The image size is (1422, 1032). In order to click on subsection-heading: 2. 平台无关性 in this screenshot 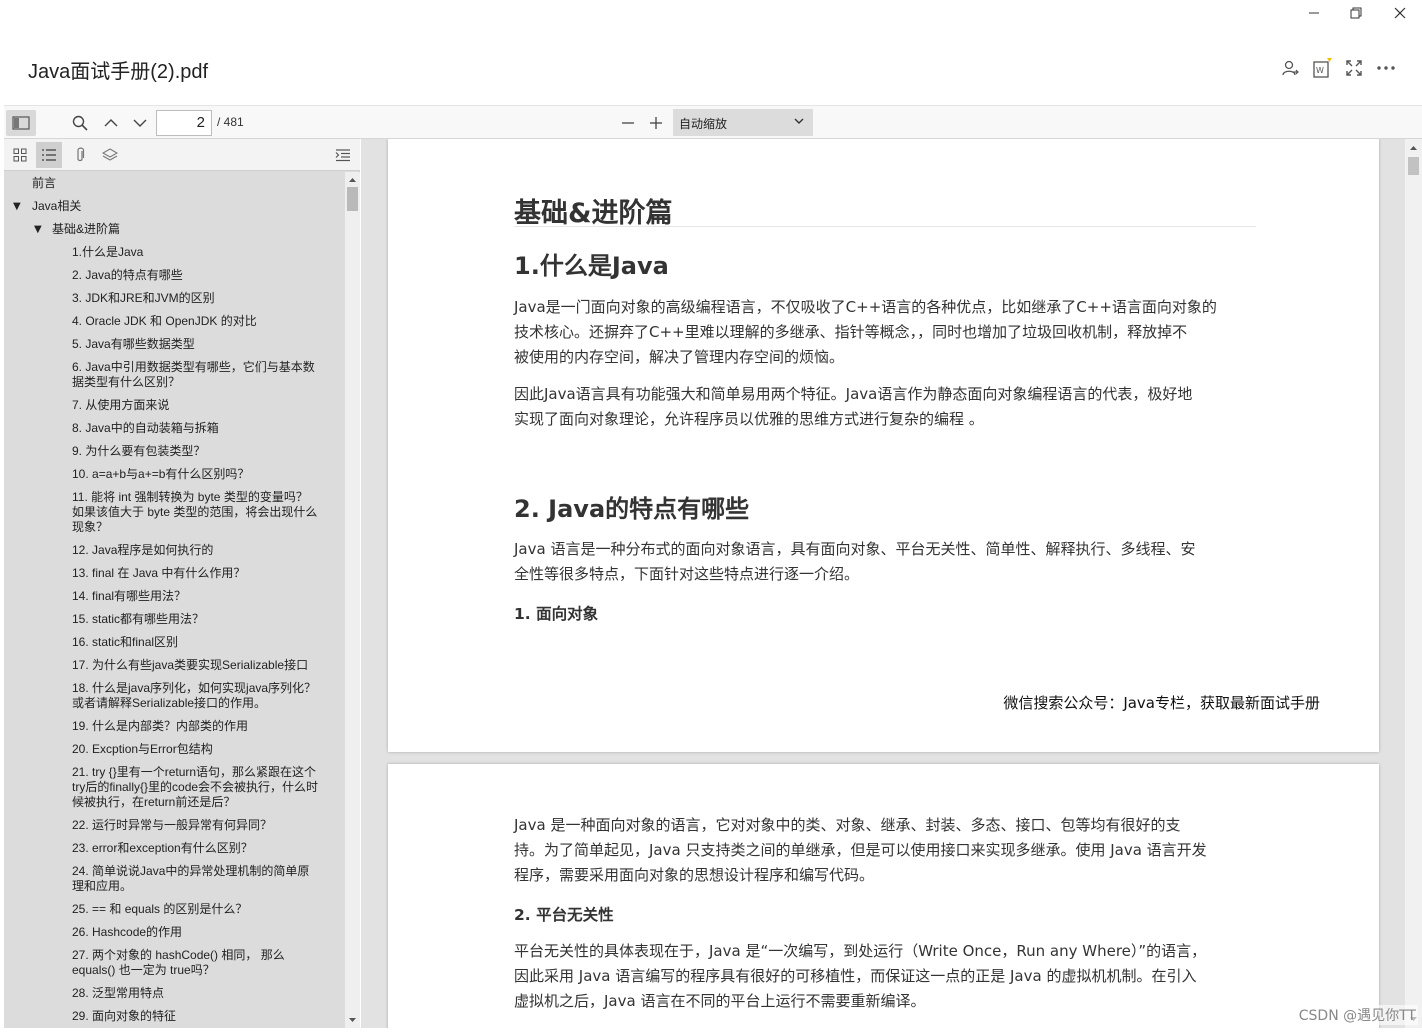, I will do `click(564, 915)`.